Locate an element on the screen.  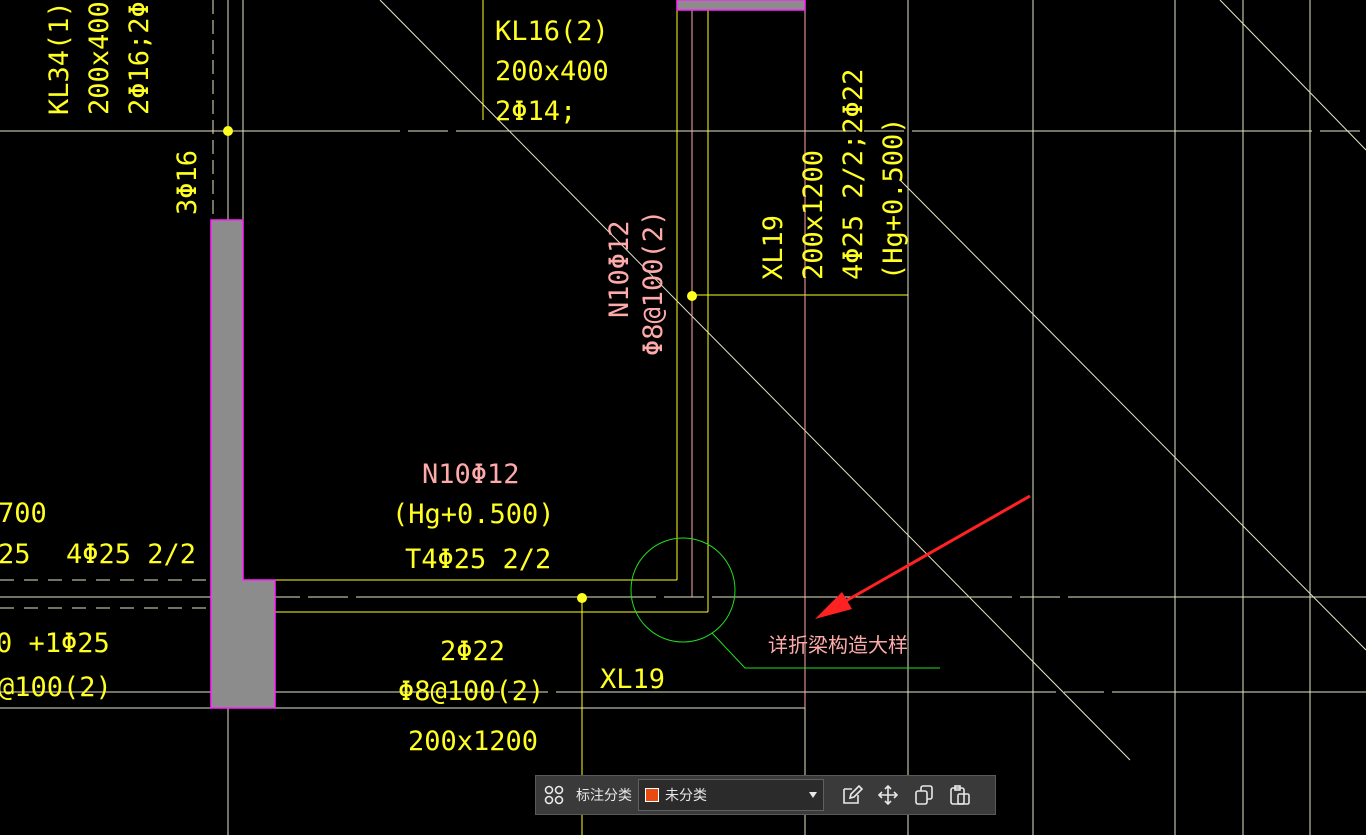
kl34-rebar: 2Φ16;2Φ20 is located at coordinates (139, 57).